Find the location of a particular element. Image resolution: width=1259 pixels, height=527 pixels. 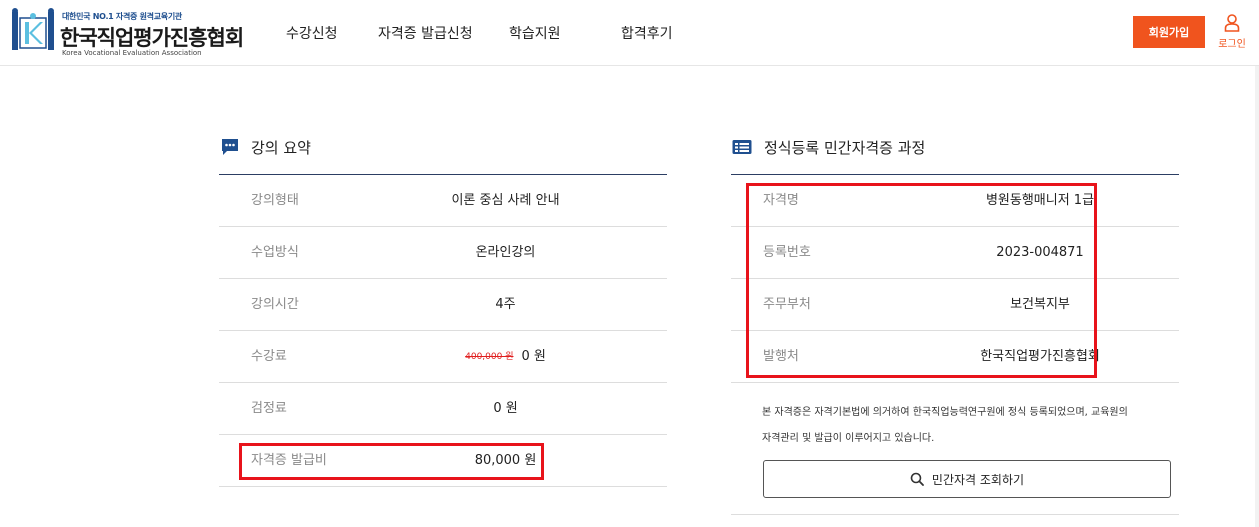

row-label: 주무부처 is located at coordinates (787, 304).